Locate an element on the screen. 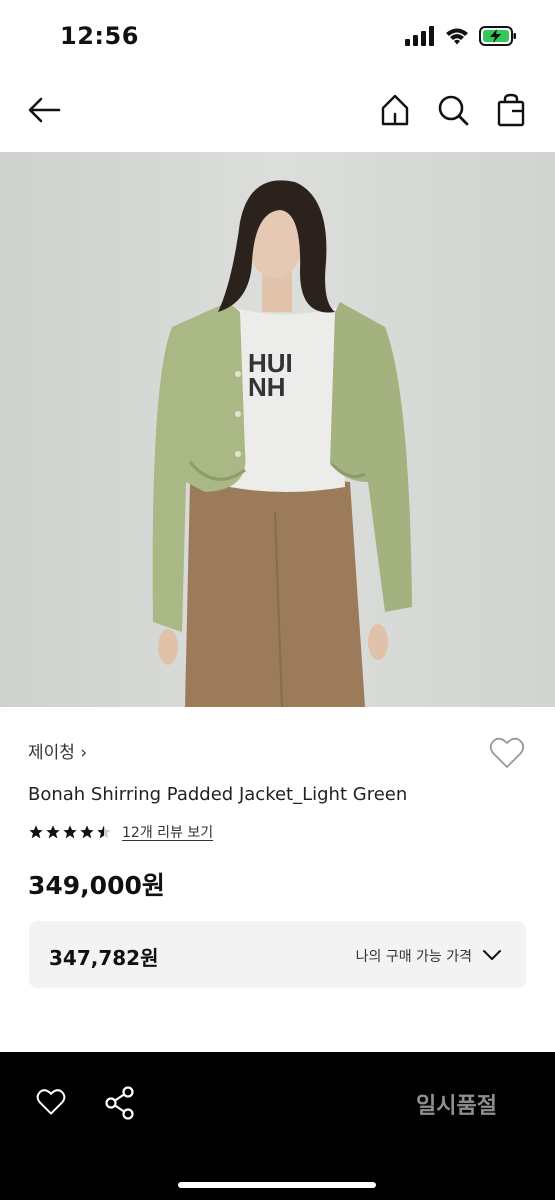  search-button is located at coordinates (453, 112).